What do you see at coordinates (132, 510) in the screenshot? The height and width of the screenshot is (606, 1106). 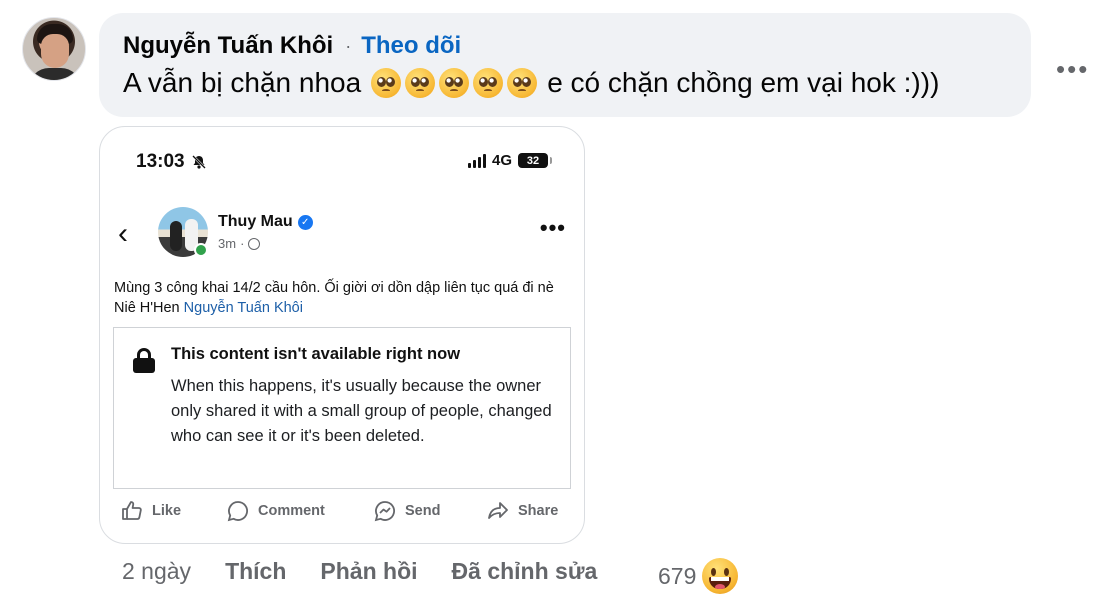 I see `thumbs-up-icon` at bounding box center [132, 510].